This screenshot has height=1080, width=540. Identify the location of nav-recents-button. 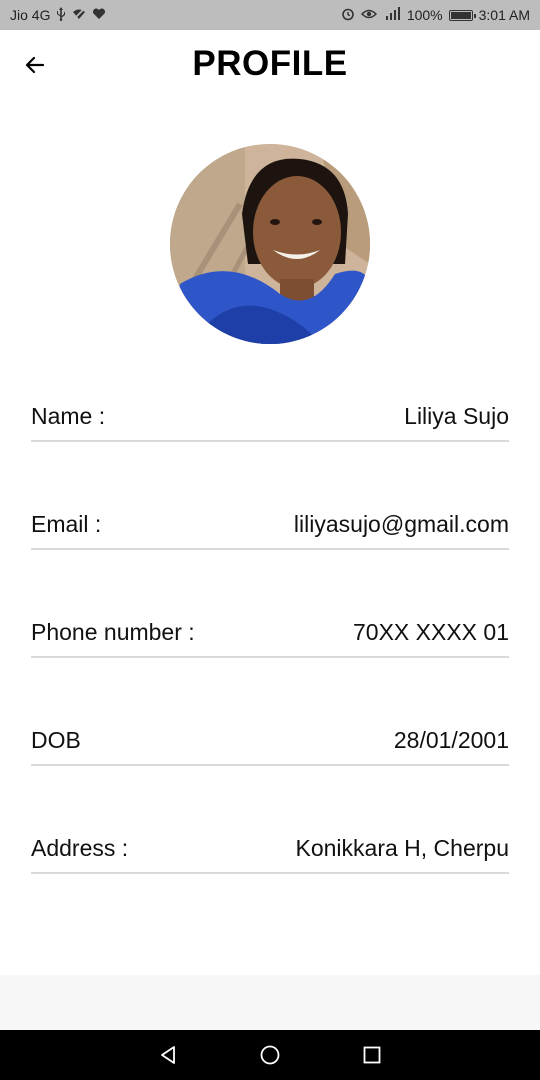
(372, 1055).